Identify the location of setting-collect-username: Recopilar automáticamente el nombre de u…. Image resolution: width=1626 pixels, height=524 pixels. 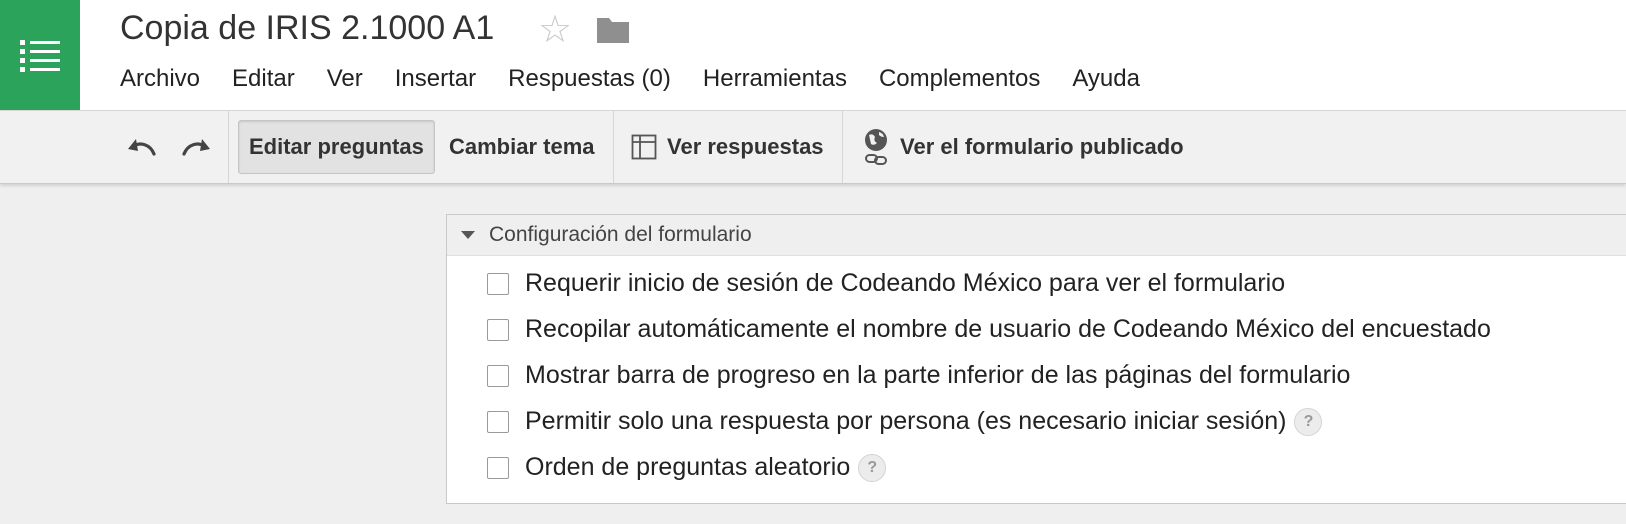
(989, 329).